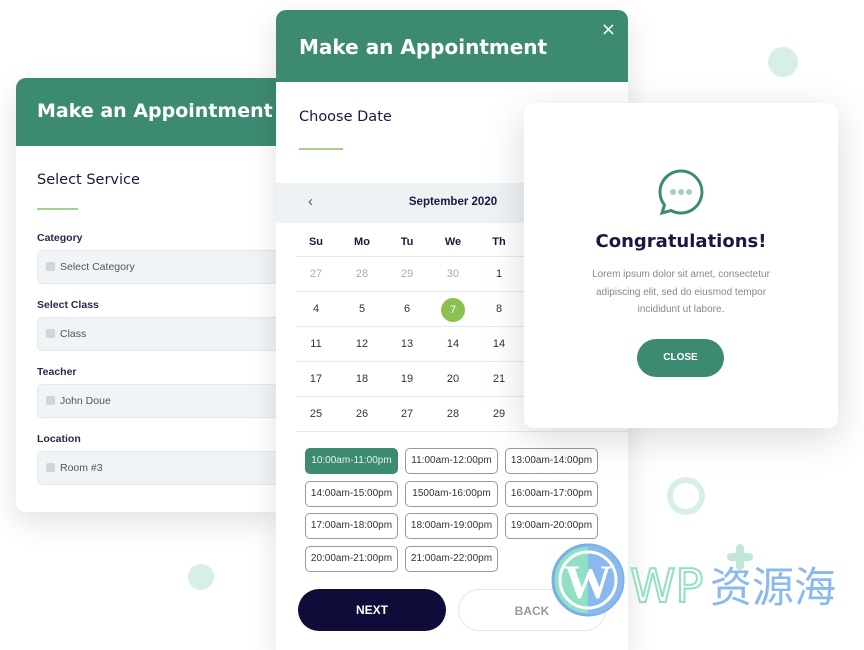  What do you see at coordinates (407, 242) in the screenshot?
I see `weekday-header: Tu` at bounding box center [407, 242].